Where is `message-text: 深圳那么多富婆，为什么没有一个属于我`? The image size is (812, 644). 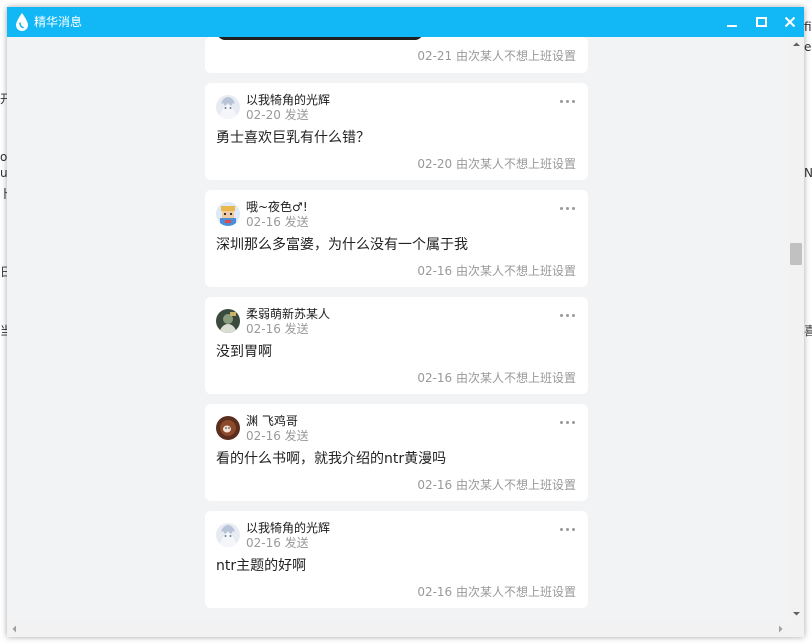 message-text: 深圳那么多富婆，为什么没有一个属于我 is located at coordinates (342, 245).